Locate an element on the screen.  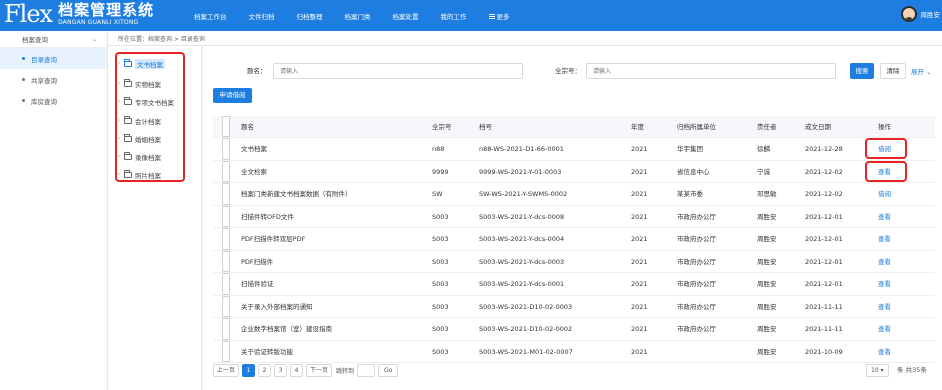
fonds-input is located at coordinates (711, 71).